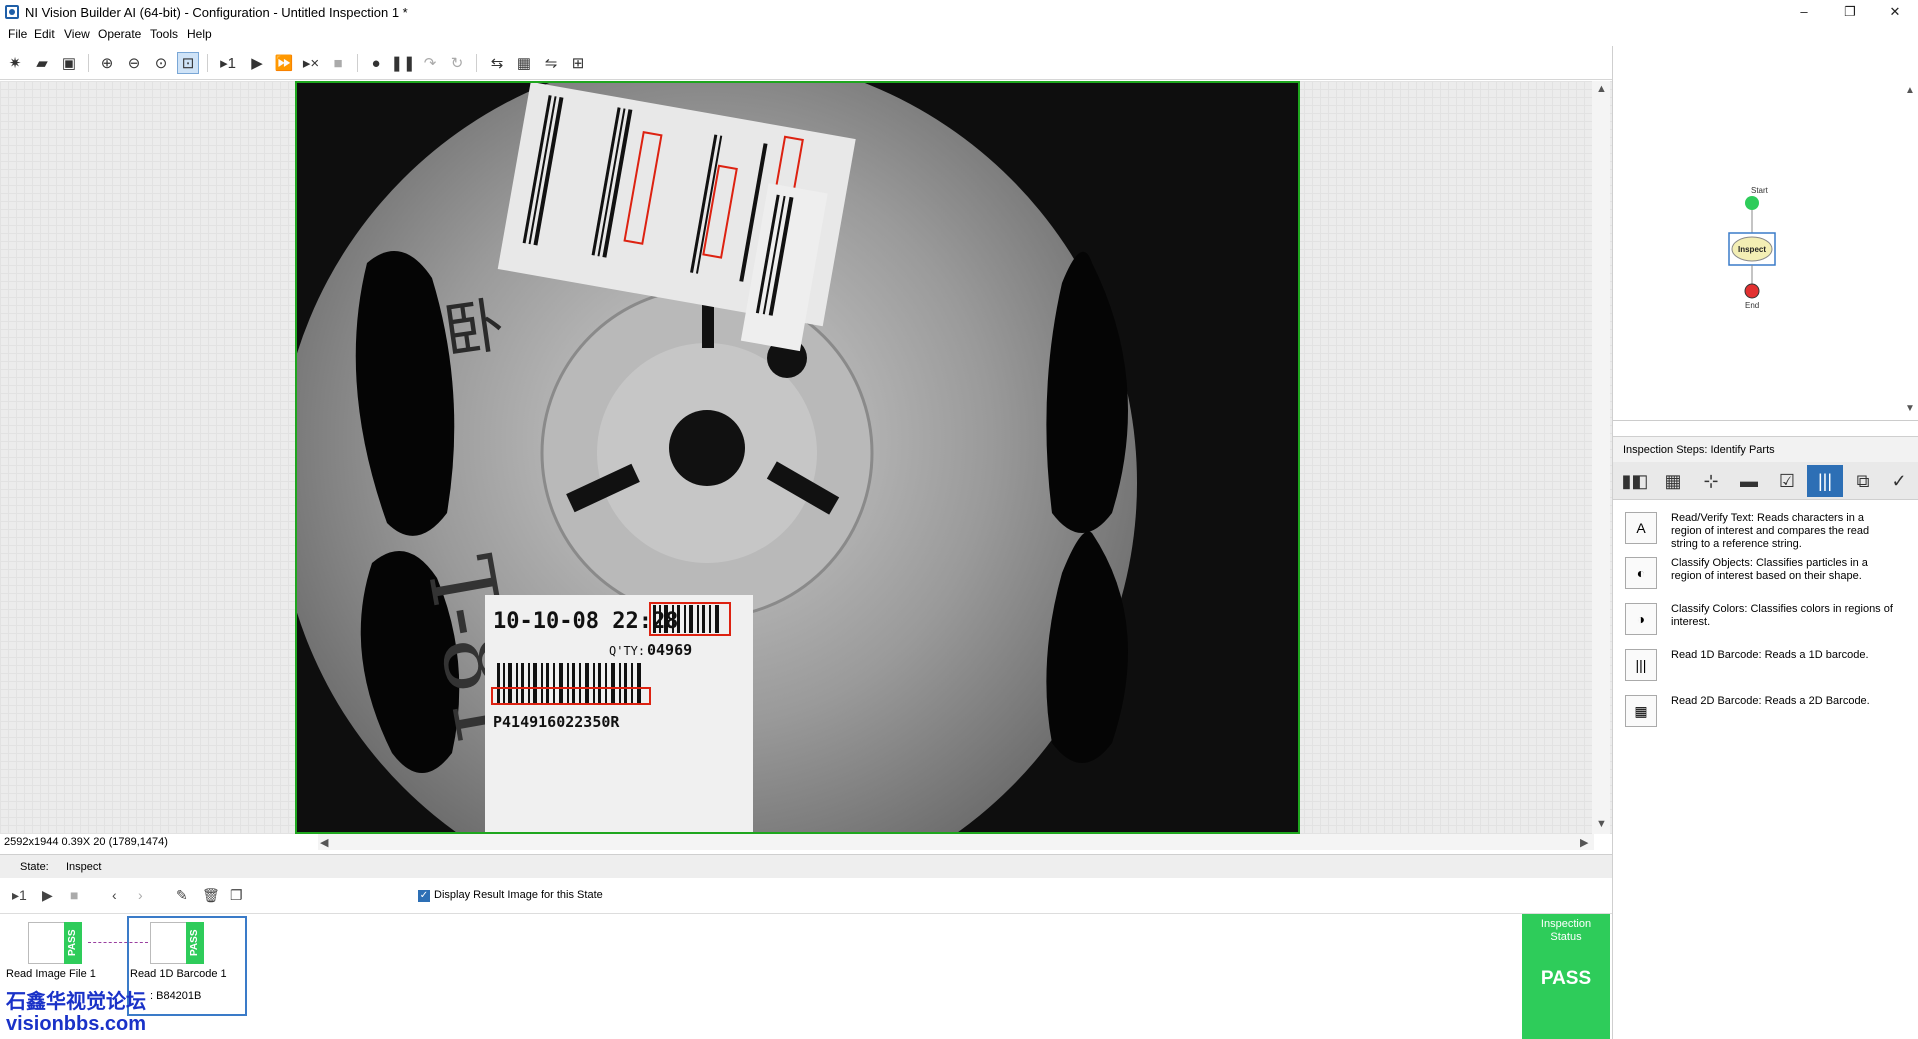  Describe the element at coordinates (84, 867) in the screenshot. I see `state-value: Inspect` at that location.